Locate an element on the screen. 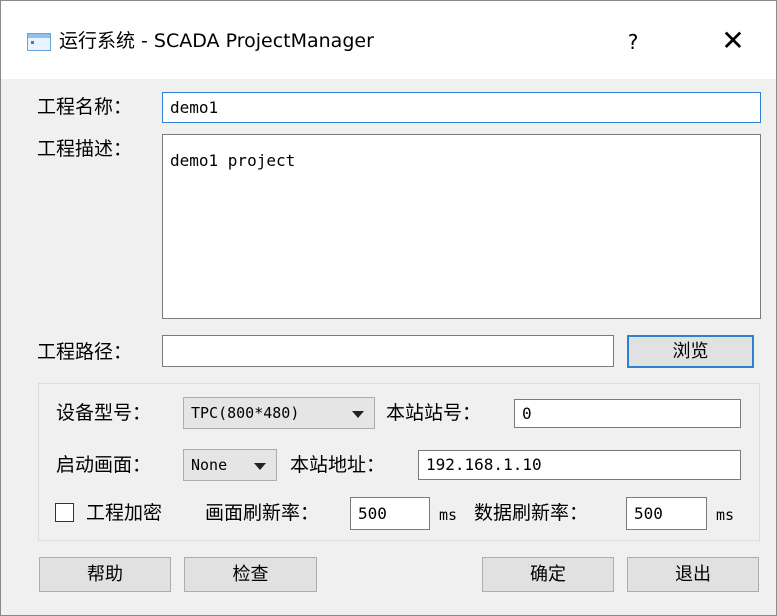 This screenshot has width=777, height=616. screen-refresh-unit: ms is located at coordinates (448, 515).